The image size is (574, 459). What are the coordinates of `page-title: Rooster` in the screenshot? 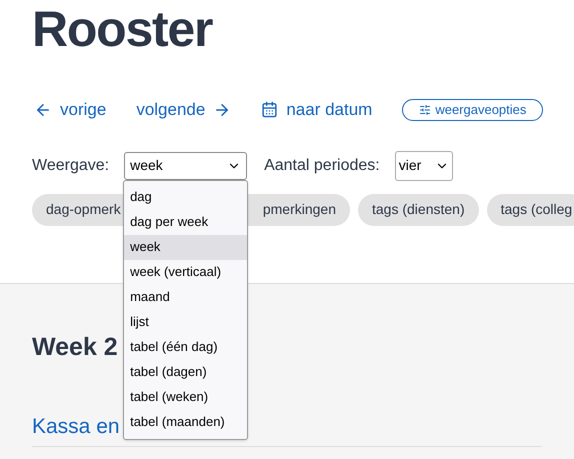 It's located at (123, 27).